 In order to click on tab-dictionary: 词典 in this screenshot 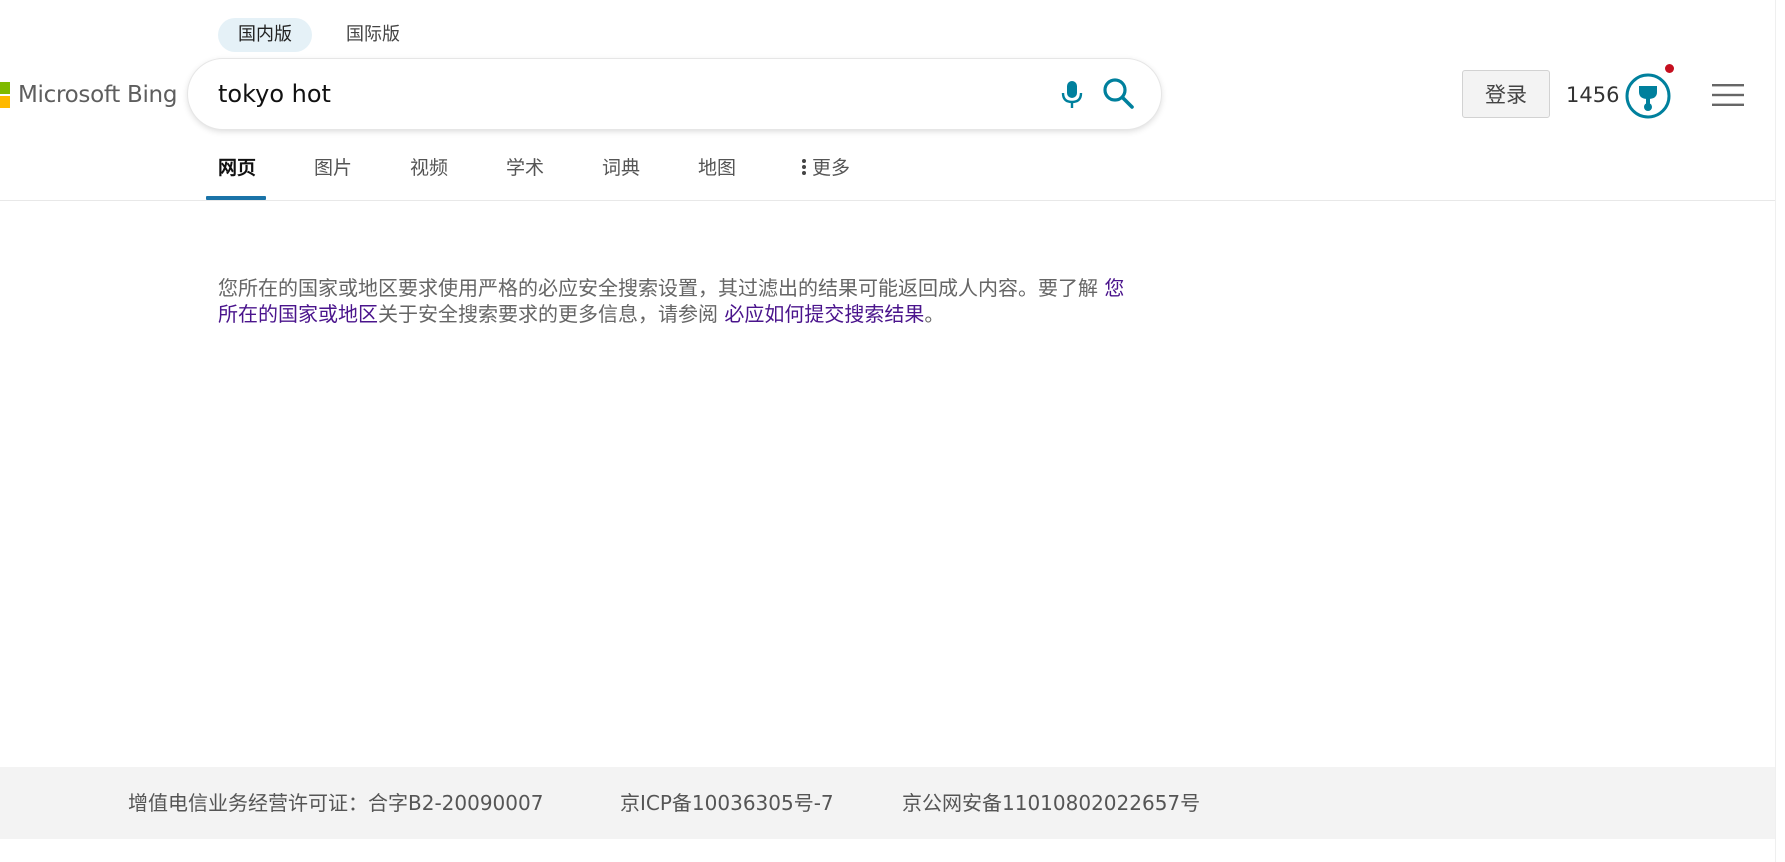, I will do `click(621, 168)`.